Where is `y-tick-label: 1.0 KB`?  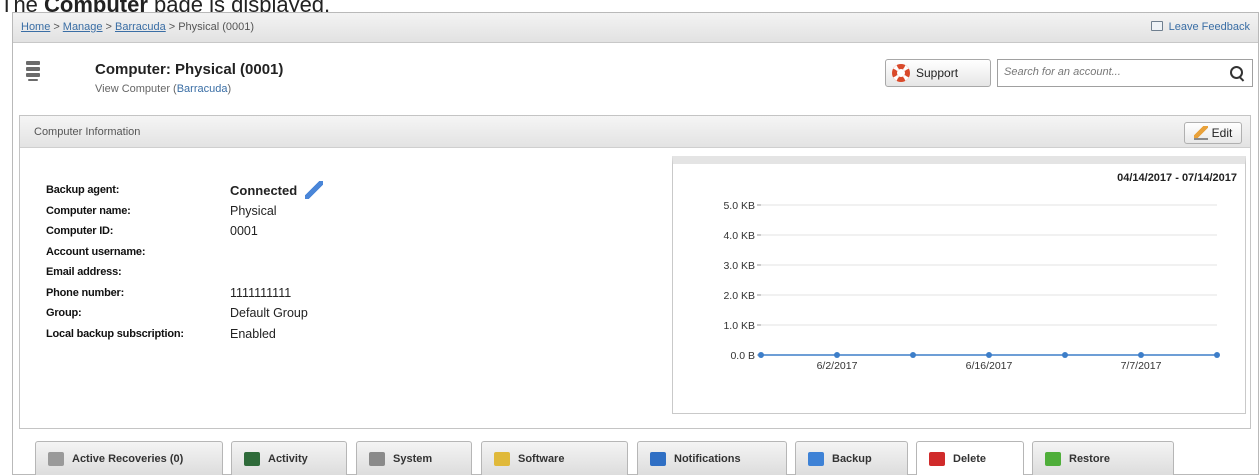
y-tick-label: 1.0 KB is located at coordinates (739, 326).